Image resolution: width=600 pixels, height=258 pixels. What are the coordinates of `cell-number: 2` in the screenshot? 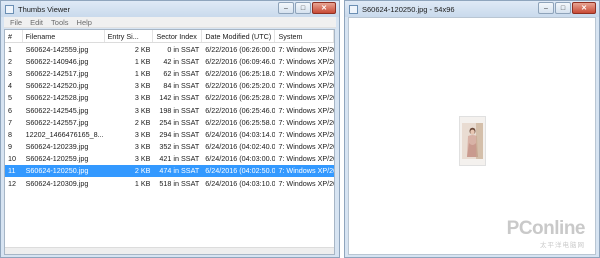 It's located at (10, 61).